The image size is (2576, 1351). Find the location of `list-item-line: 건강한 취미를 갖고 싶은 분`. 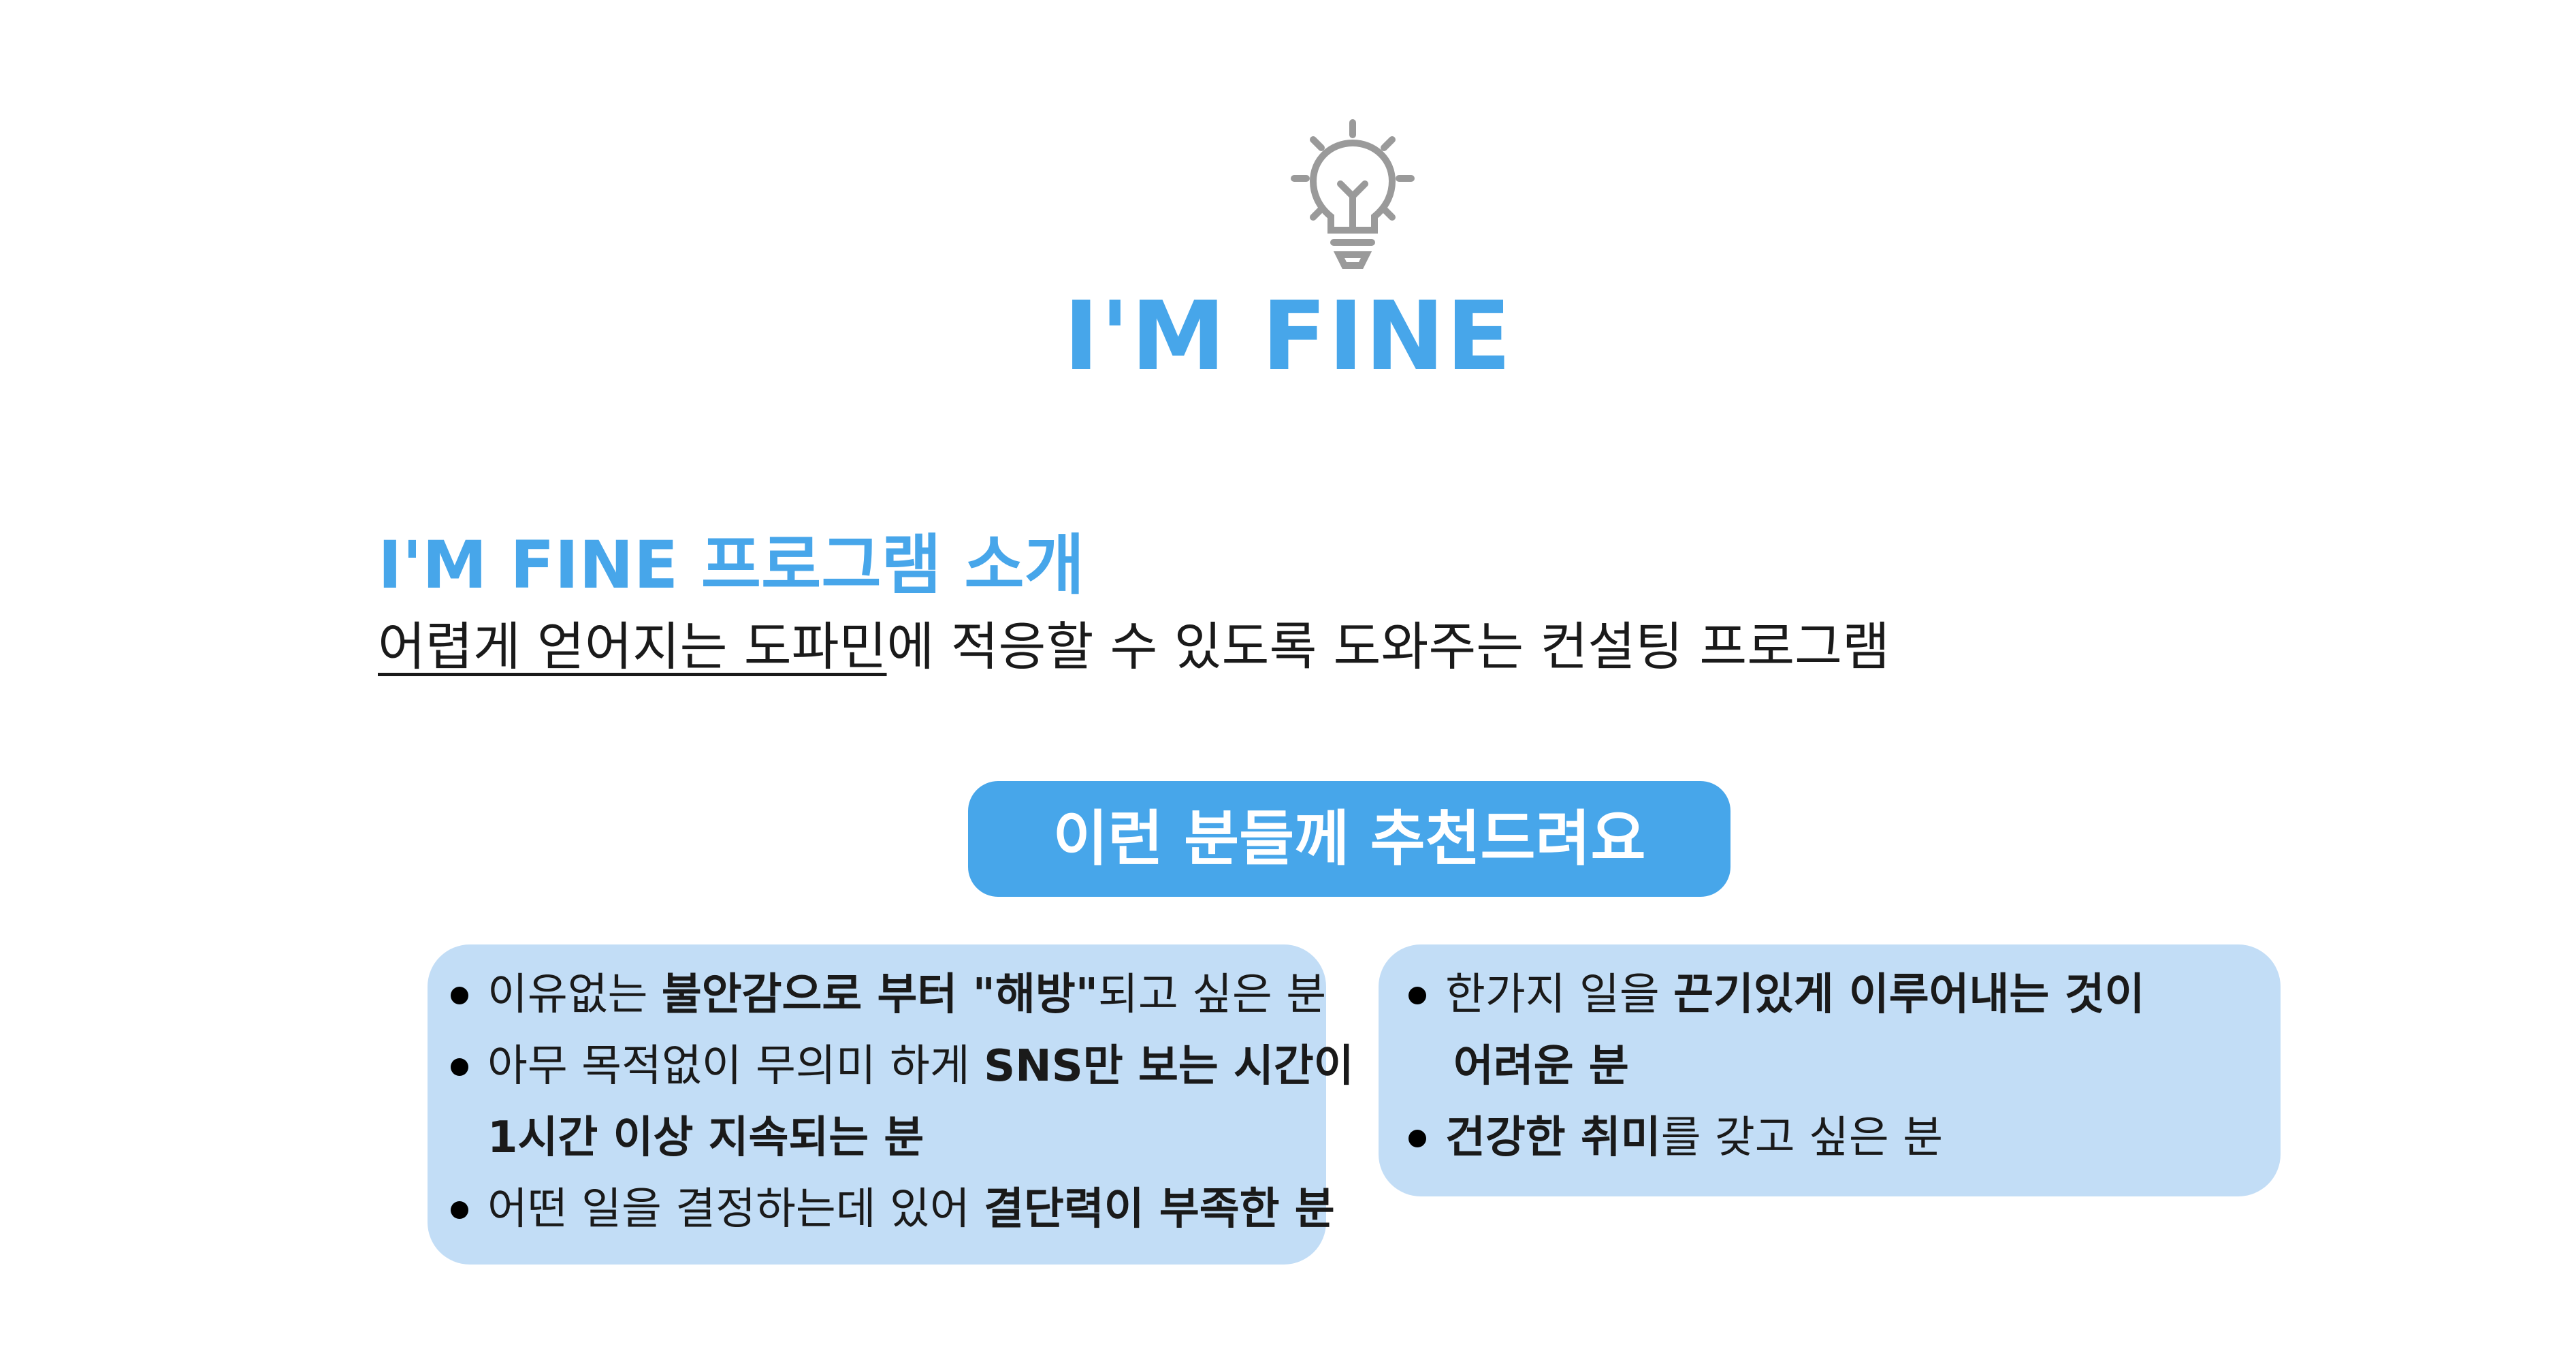

list-item-line: 건강한 취미를 갖고 싶은 분 is located at coordinates (1794, 1138).